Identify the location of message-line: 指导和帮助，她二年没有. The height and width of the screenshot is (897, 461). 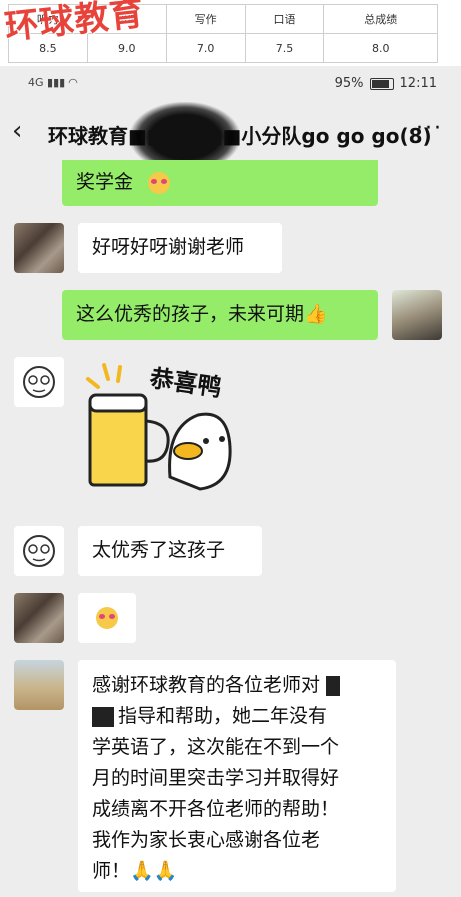
(216, 716).